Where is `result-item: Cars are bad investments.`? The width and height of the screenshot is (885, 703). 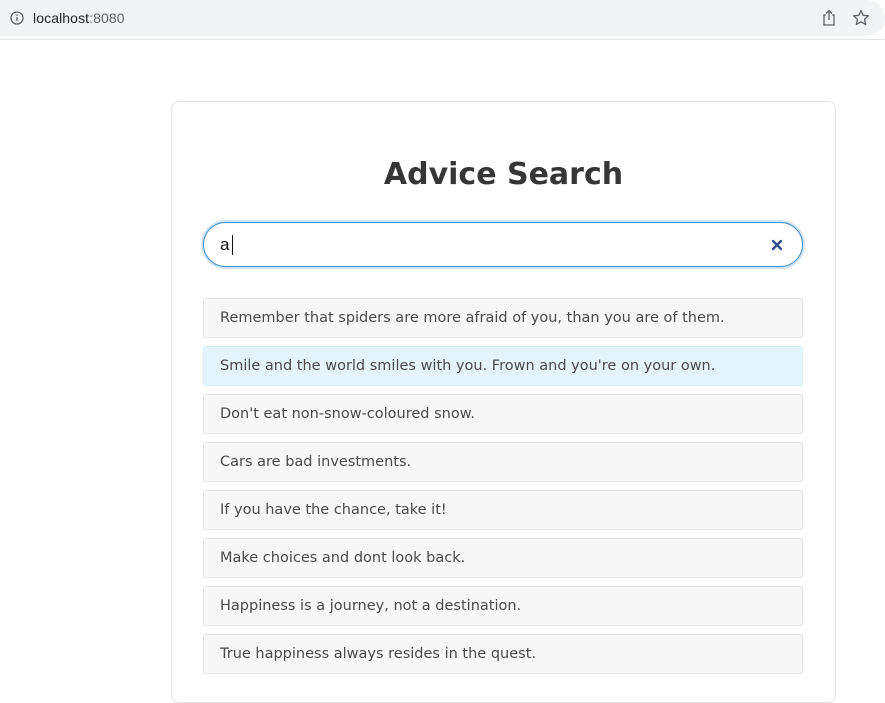 result-item: Cars are bad investments. is located at coordinates (503, 462).